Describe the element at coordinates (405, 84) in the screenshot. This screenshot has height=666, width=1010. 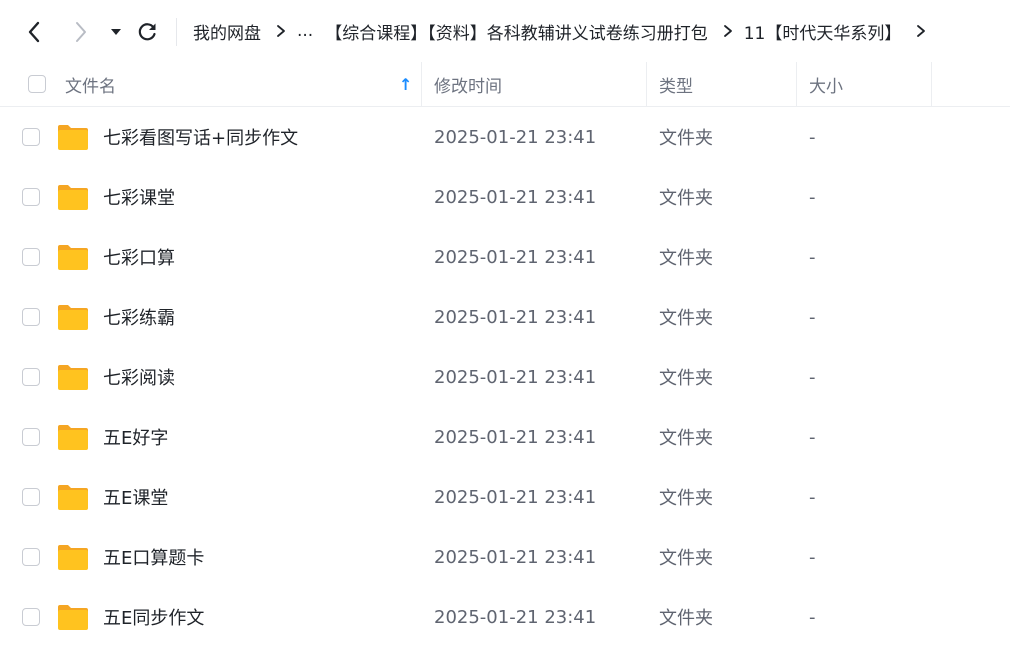
I see `sort-ascending-icon: ↑` at that location.